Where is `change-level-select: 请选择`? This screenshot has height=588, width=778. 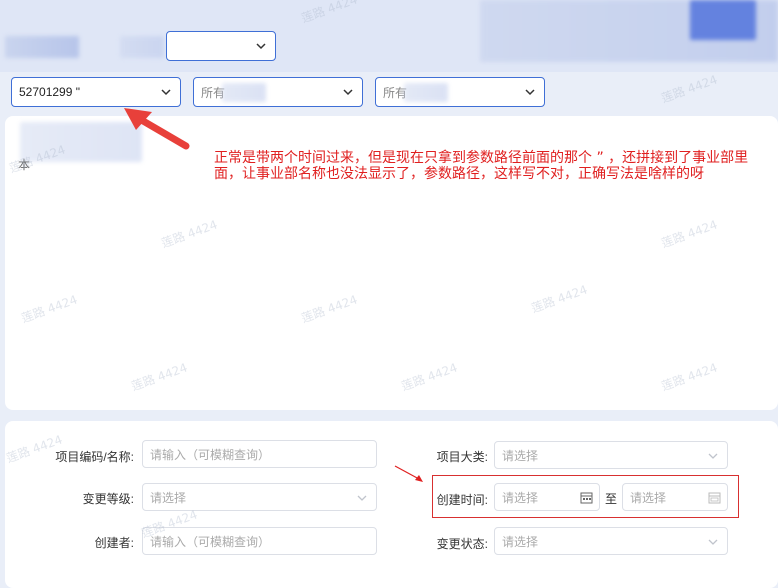
change-level-select: 请选择 is located at coordinates (259, 497).